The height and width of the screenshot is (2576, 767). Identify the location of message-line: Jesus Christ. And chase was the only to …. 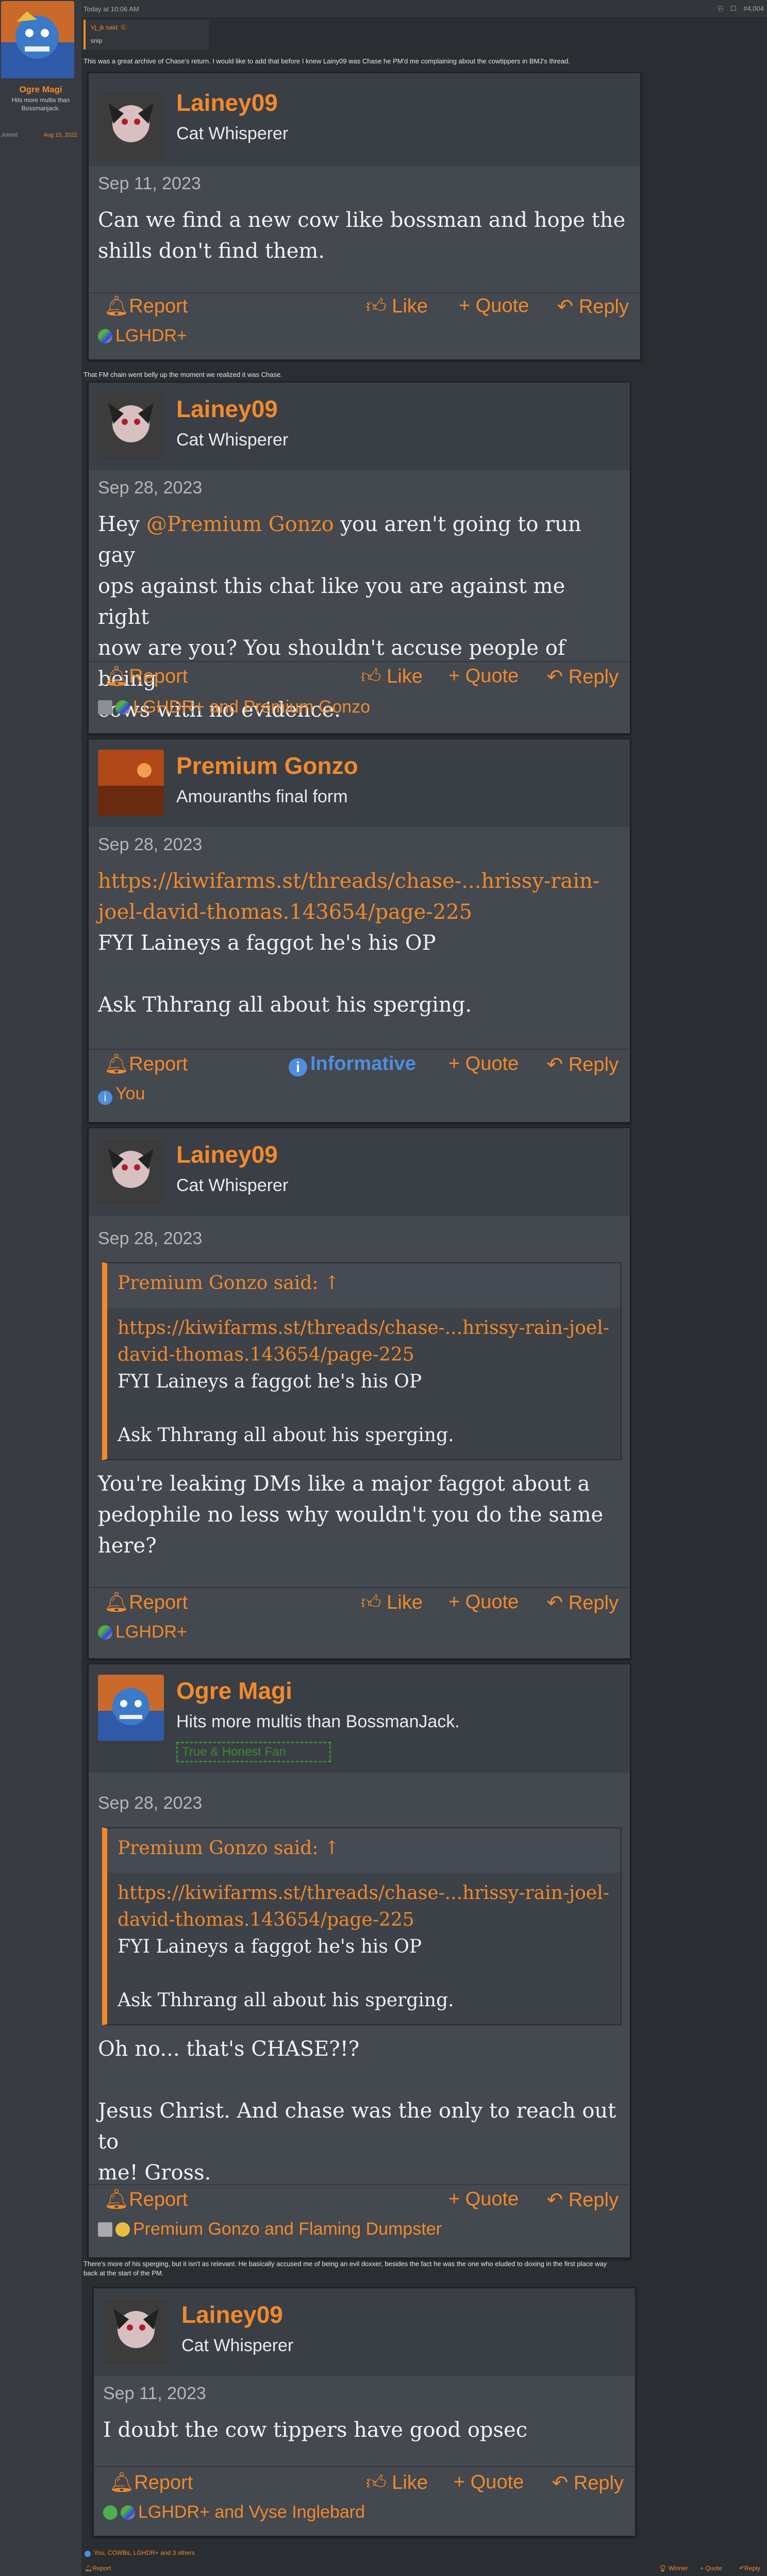
(357, 2127).